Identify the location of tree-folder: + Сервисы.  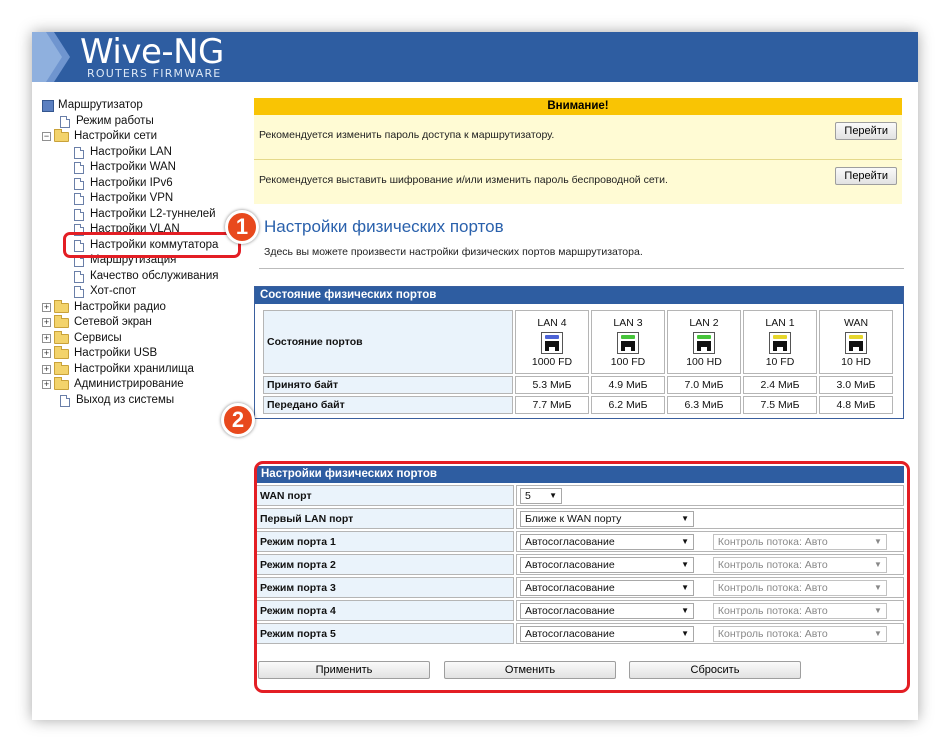
(147, 338).